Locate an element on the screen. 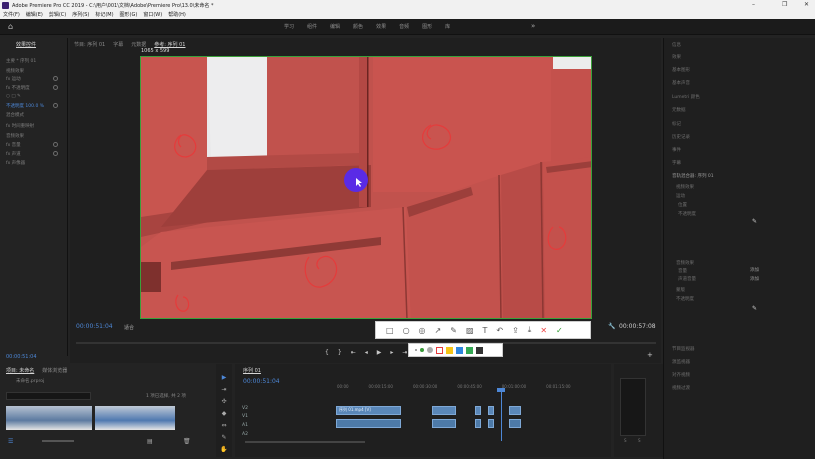 The height and width of the screenshot is (459, 815). color-blue-swatch is located at coordinates (459, 350).